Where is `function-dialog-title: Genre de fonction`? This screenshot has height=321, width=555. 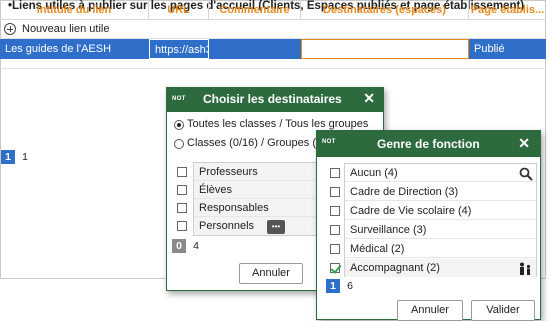 function-dialog-title: Genre de fonction is located at coordinates (428, 144).